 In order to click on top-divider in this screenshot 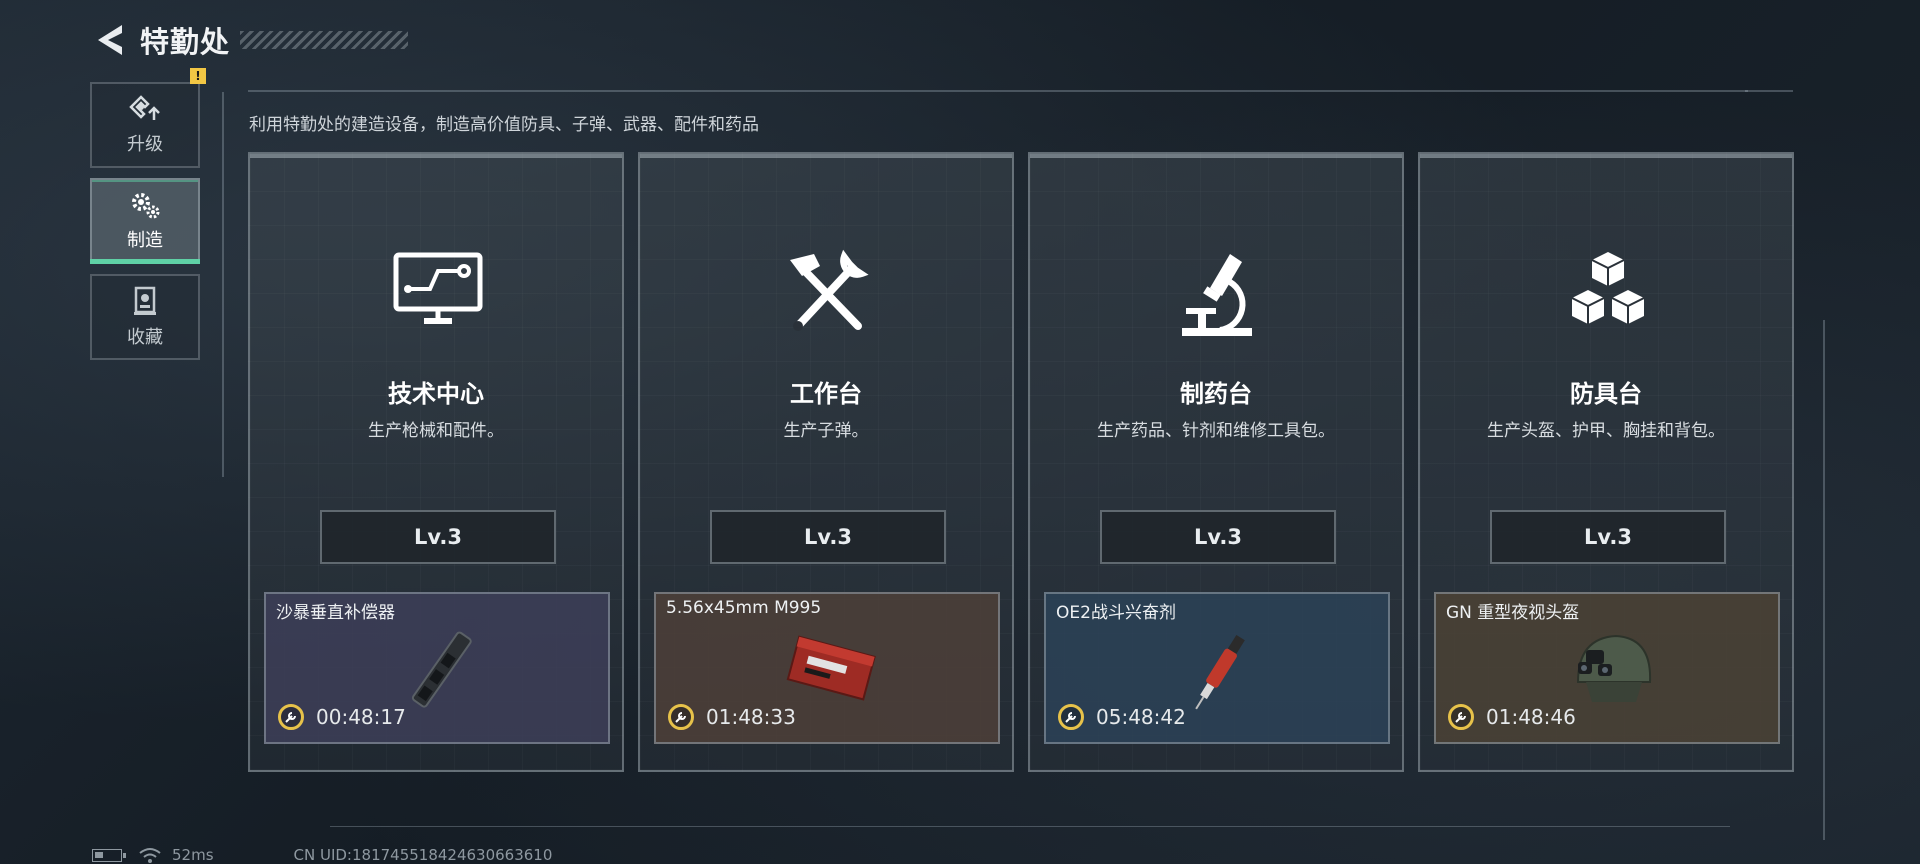, I will do `click(998, 91)`.